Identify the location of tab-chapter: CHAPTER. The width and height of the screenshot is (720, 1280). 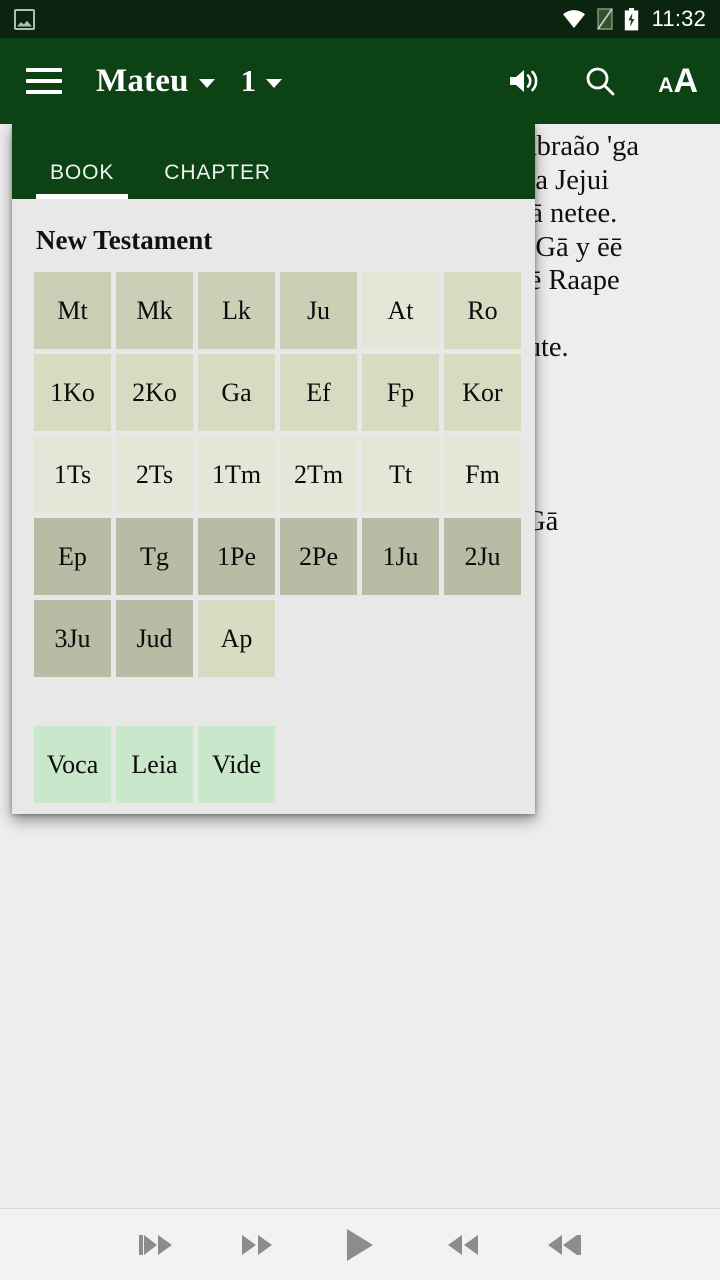
(217, 180).